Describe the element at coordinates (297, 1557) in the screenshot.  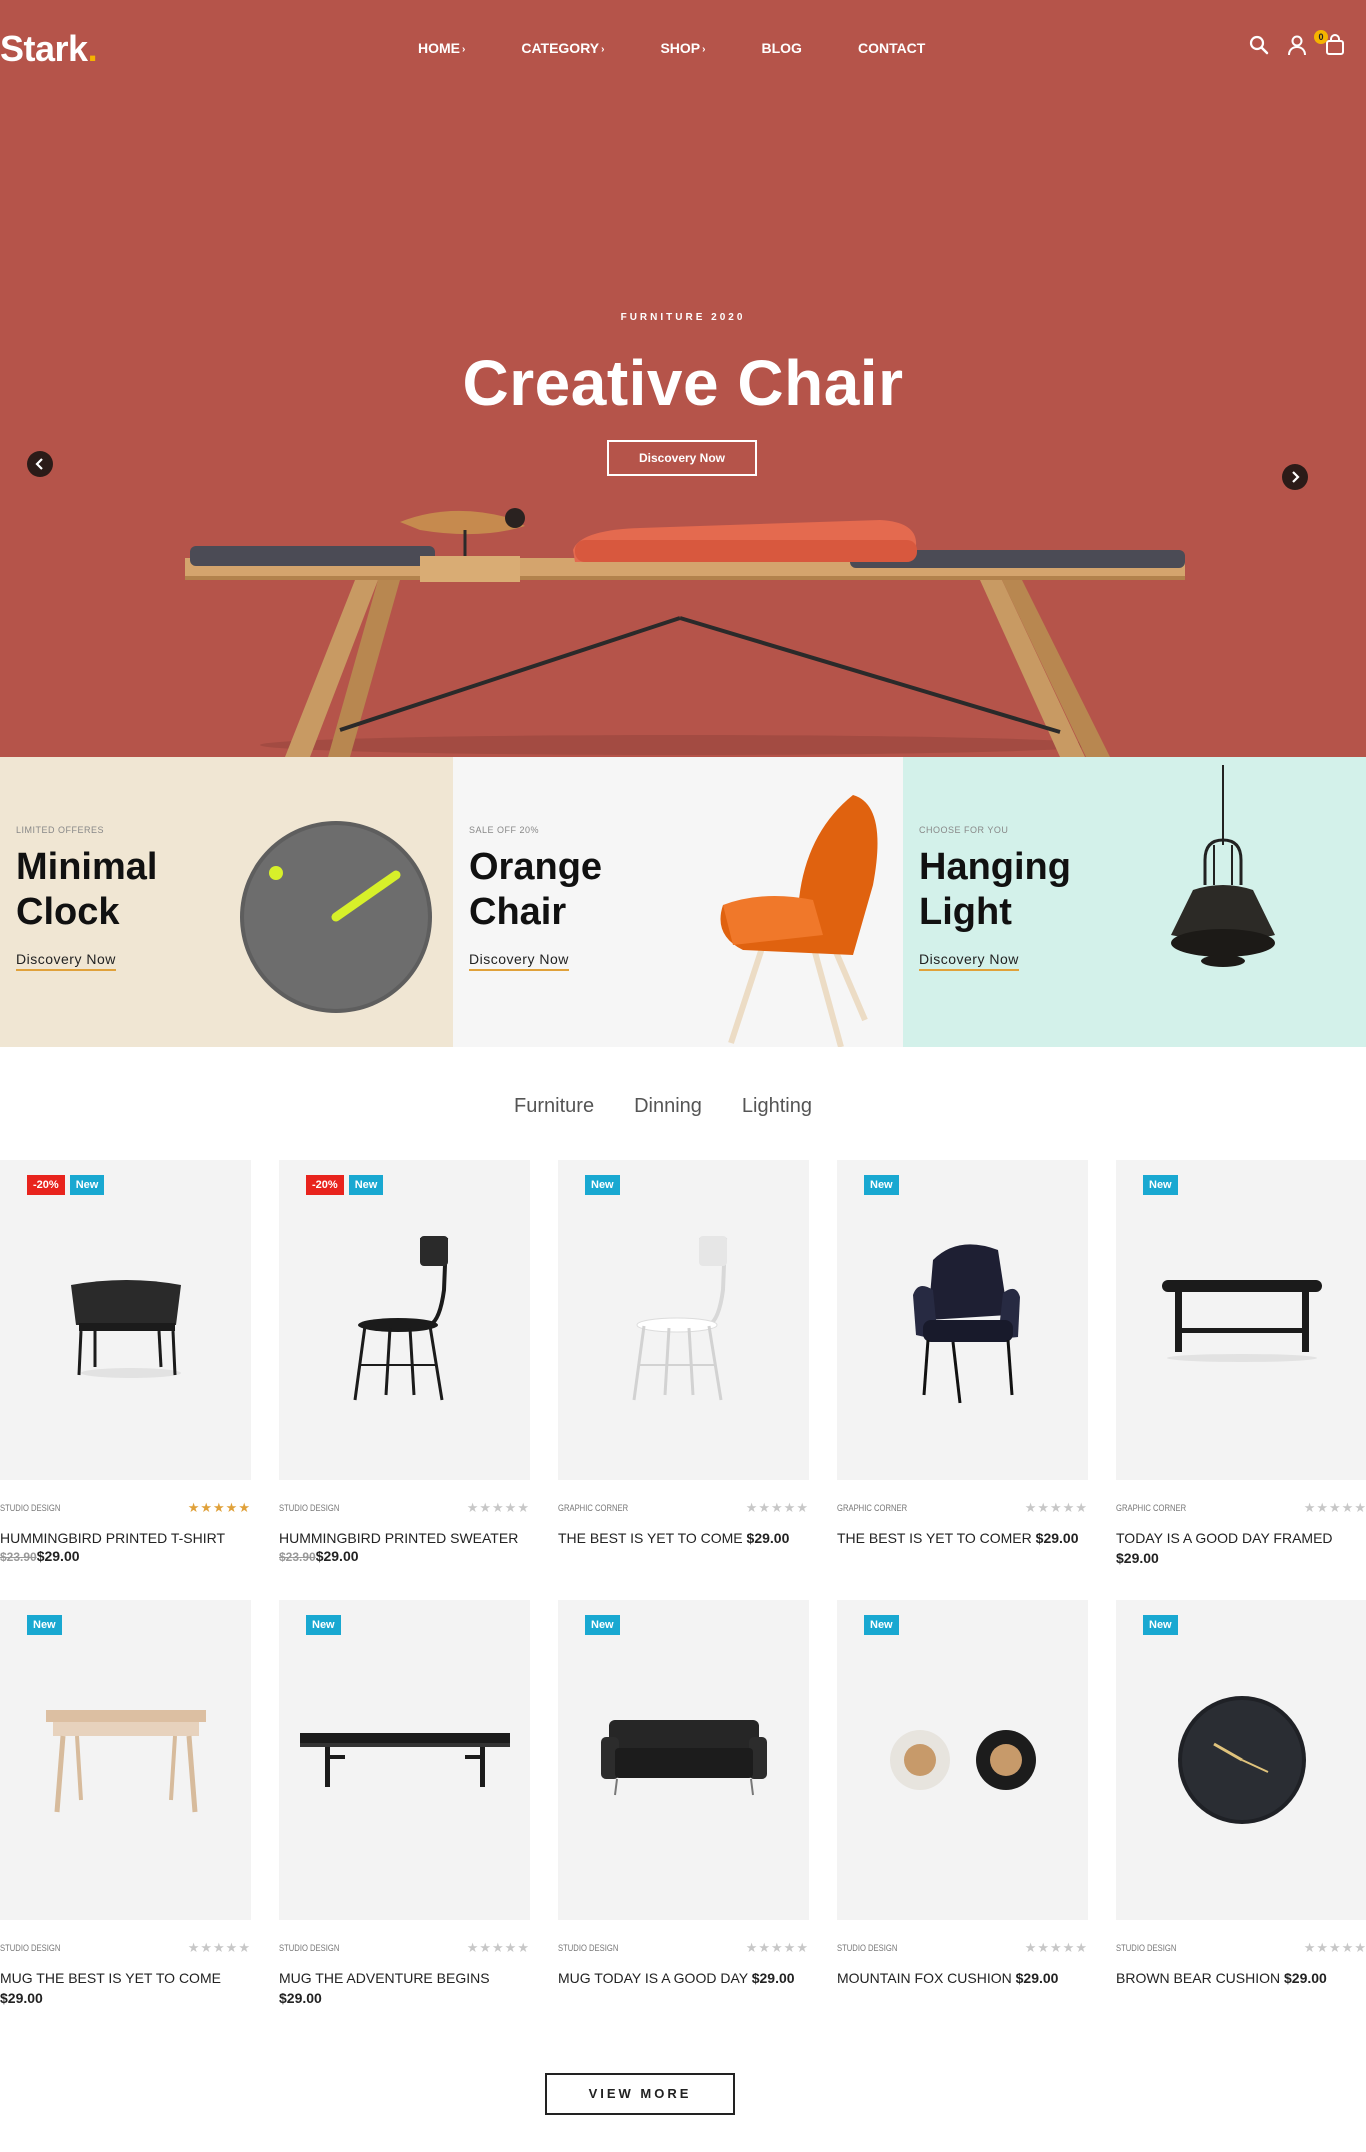
I see `old-price: $23.90` at that location.